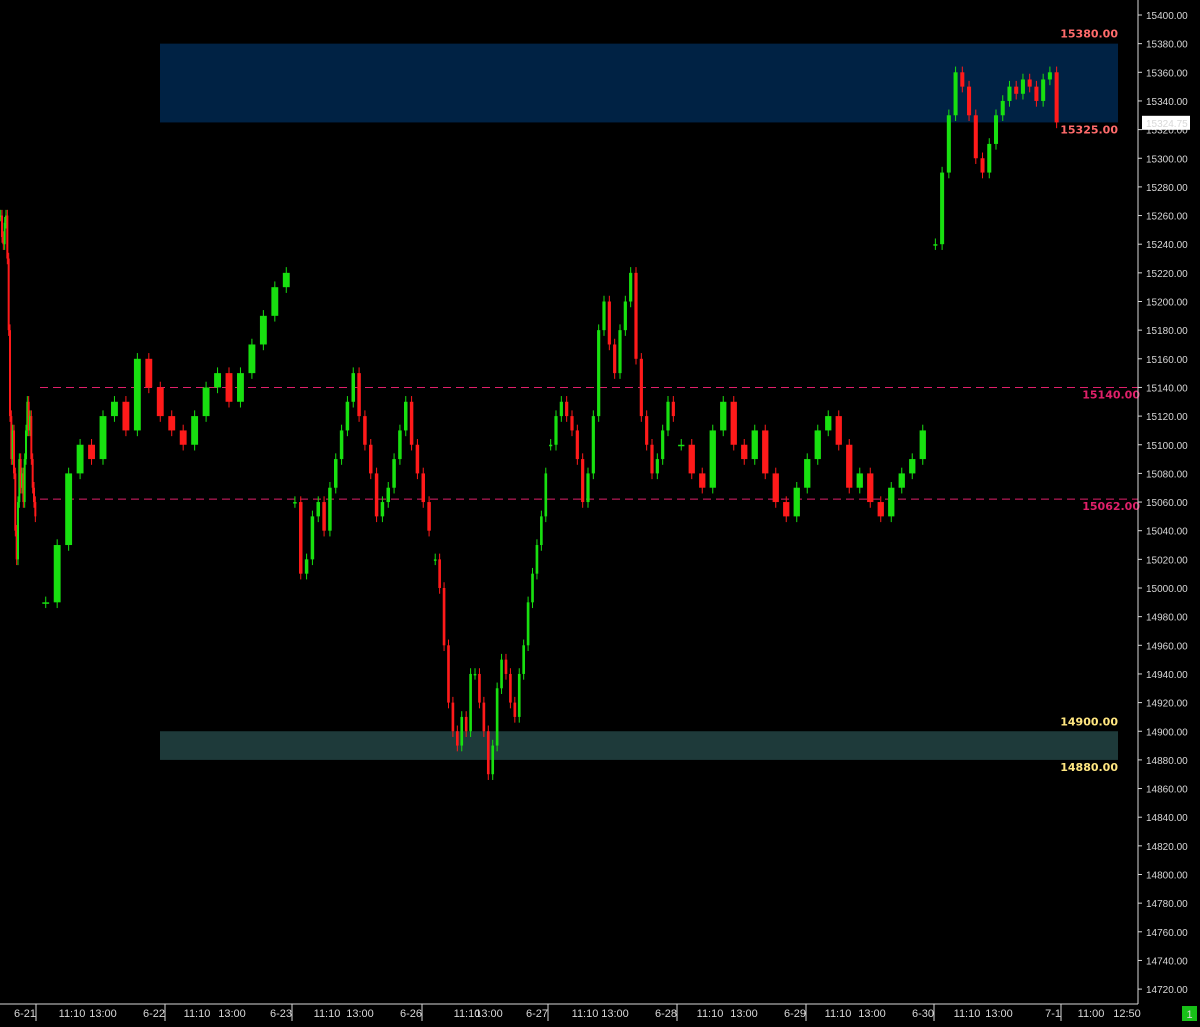 The image size is (1200, 1027). What do you see at coordinates (537, 1014) in the screenshot?
I see `x-date-label: 6-27` at bounding box center [537, 1014].